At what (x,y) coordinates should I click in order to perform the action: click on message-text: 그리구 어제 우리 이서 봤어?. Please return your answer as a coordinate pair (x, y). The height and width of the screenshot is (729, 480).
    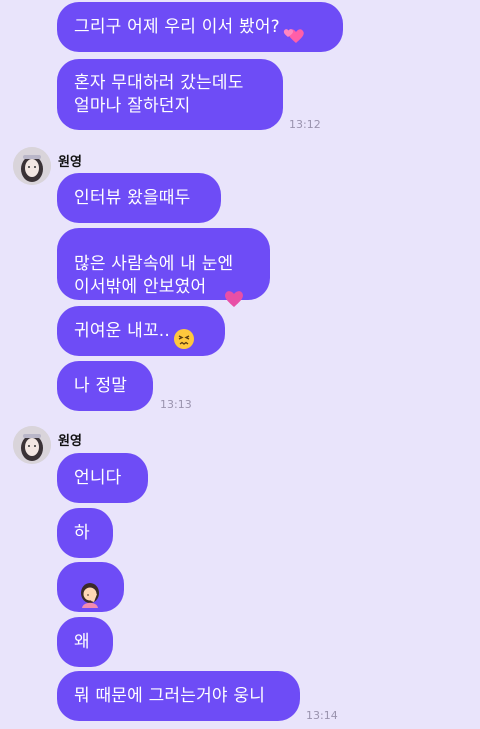
    Looking at the image, I should click on (177, 26).